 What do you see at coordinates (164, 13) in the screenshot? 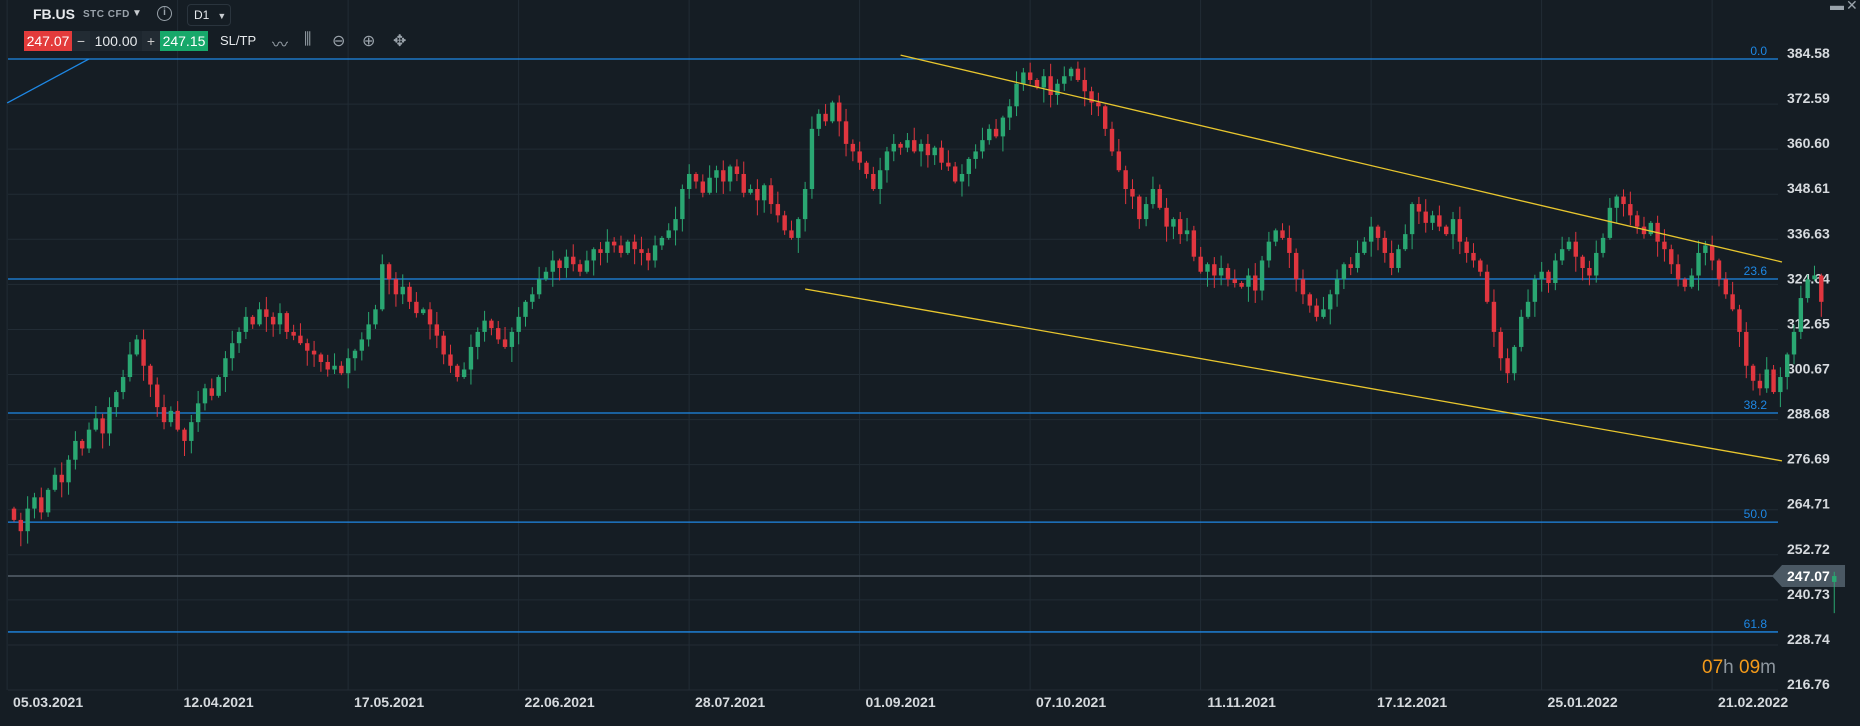
I see `info-icon: i` at bounding box center [164, 13].